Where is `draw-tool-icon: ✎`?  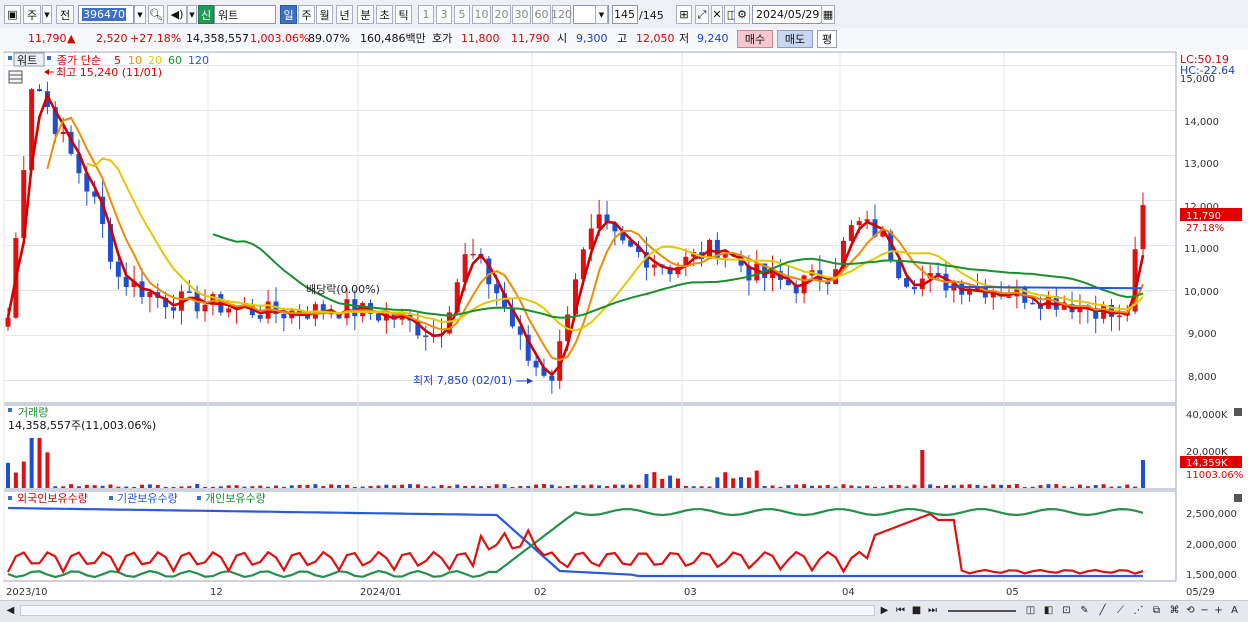 draw-tool-icon: ✎ is located at coordinates (1084, 610).